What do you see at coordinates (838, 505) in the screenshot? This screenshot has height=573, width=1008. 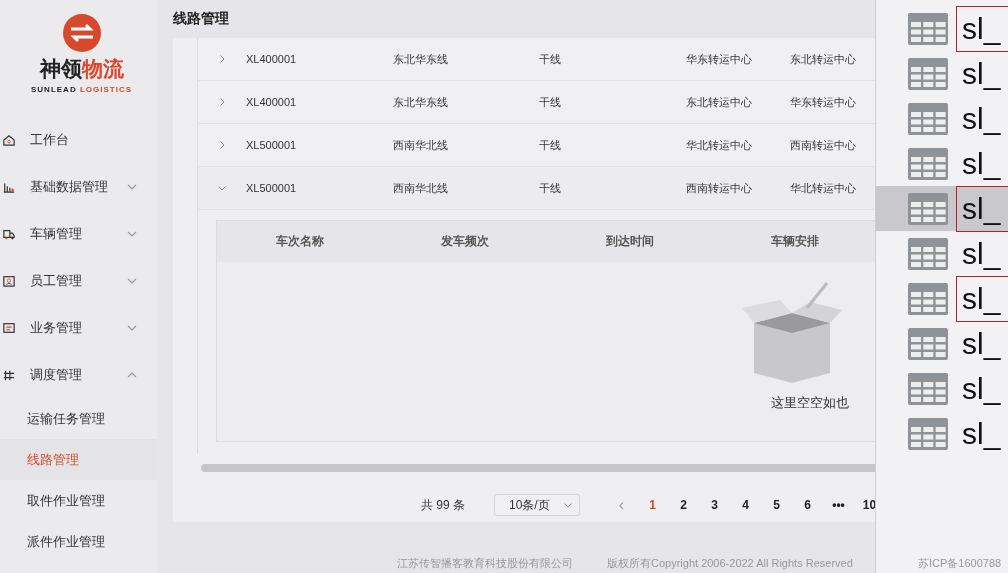 I see `page-button: •••` at bounding box center [838, 505].